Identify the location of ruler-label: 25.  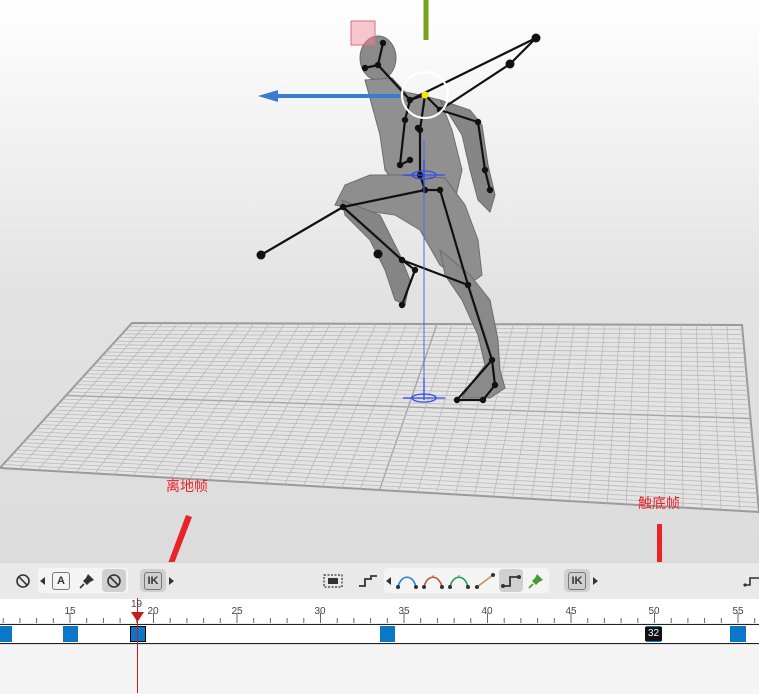
(237, 611).